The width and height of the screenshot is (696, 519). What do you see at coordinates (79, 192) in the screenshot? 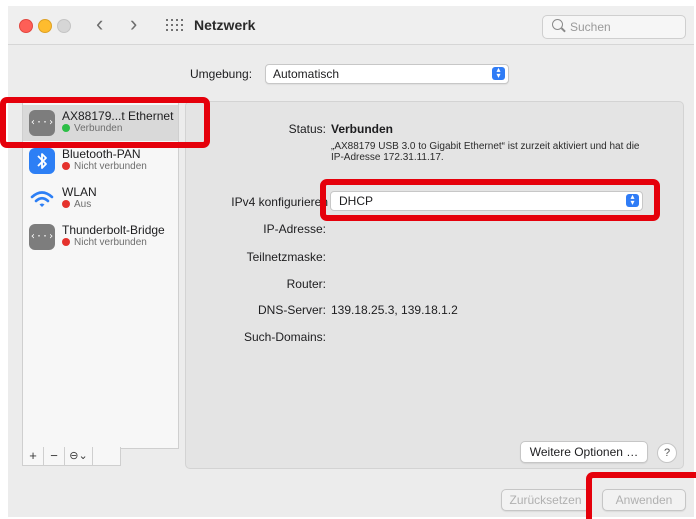
I see `service-name: WLAN` at bounding box center [79, 192].